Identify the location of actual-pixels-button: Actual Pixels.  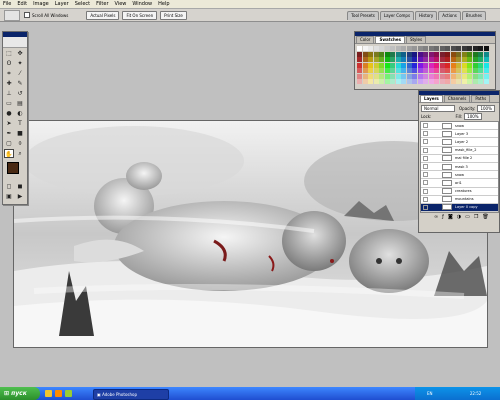
(103, 15).